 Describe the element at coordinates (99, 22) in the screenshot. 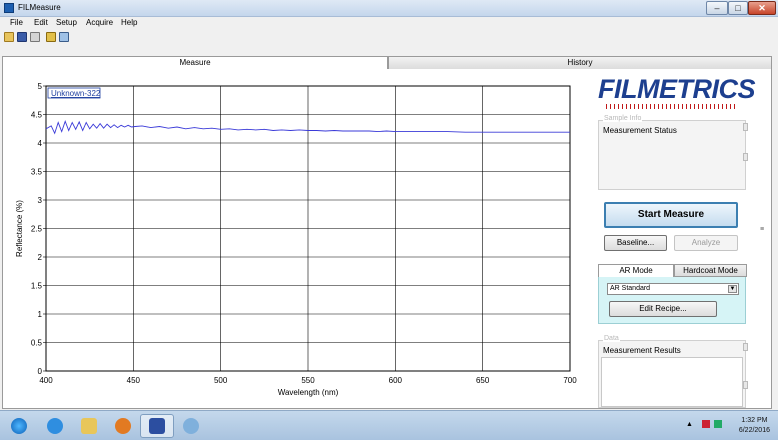

I see `menu-acquire: Acquire` at that location.